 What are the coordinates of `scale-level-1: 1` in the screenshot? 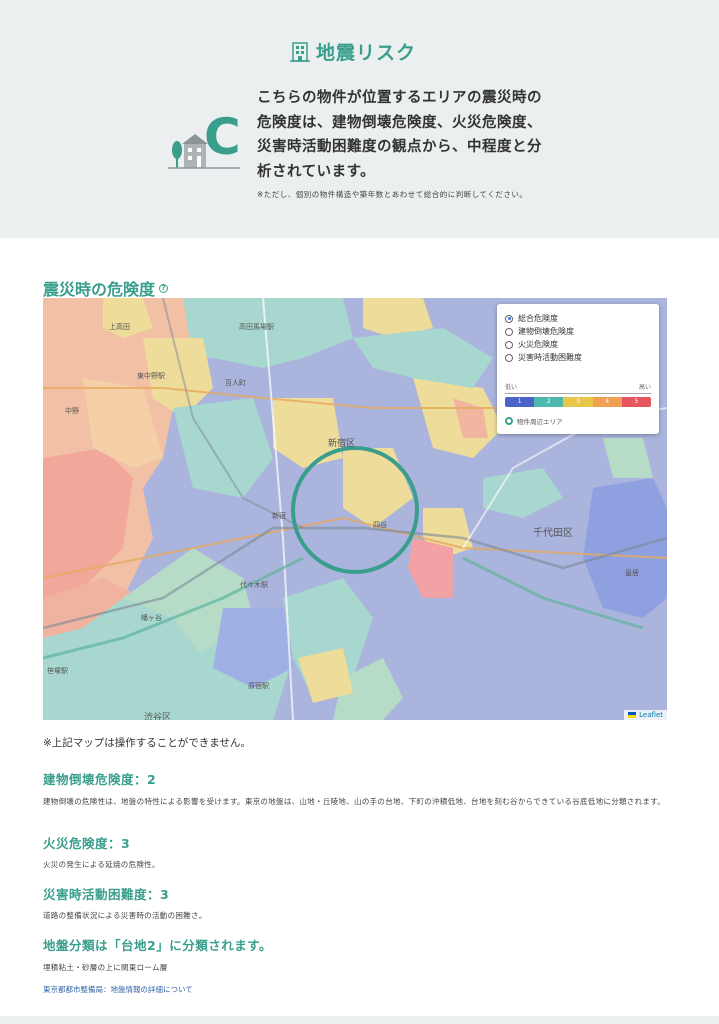 It's located at (520, 402).